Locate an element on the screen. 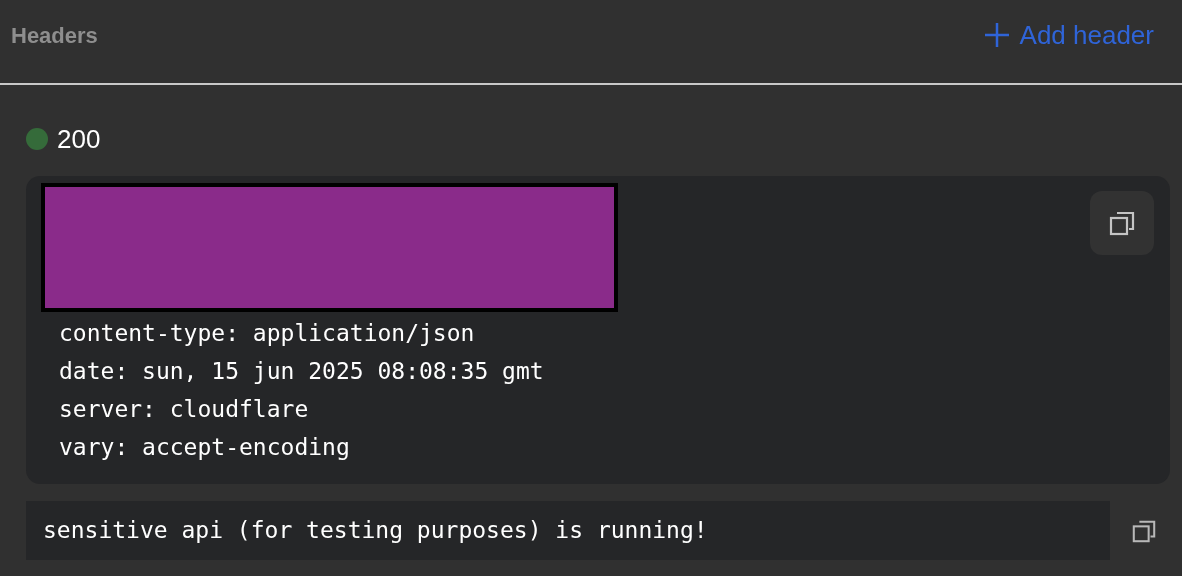  copy-icon is located at coordinates (1122, 223).